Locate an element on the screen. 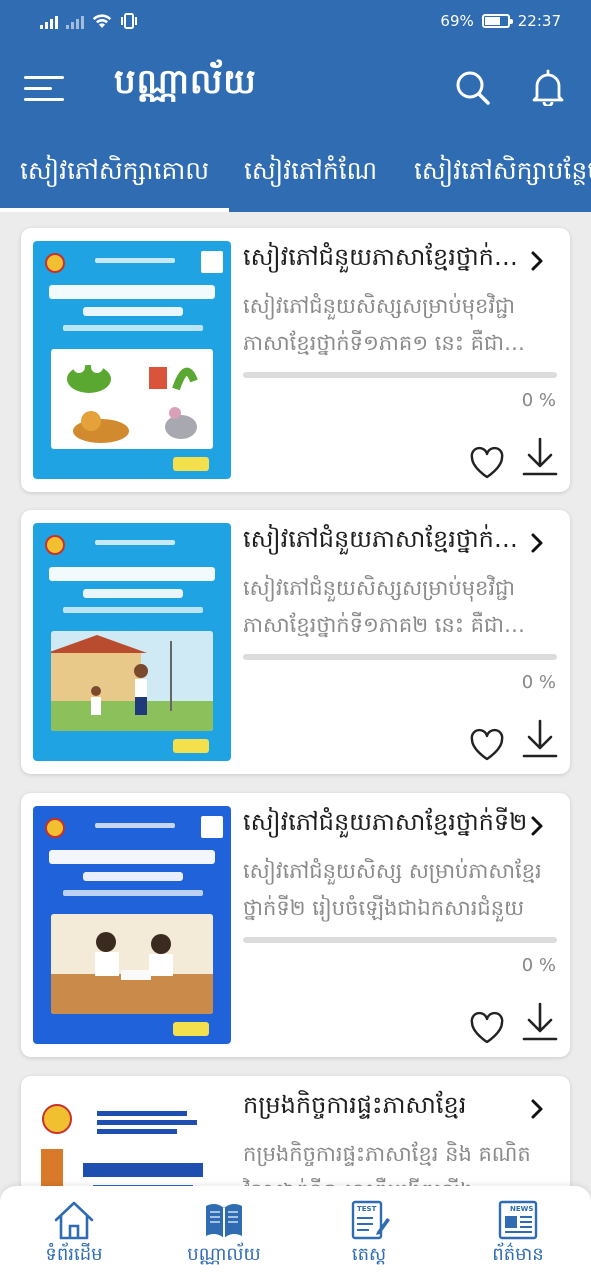  status-right: 69% 22:37 is located at coordinates (500, 21).